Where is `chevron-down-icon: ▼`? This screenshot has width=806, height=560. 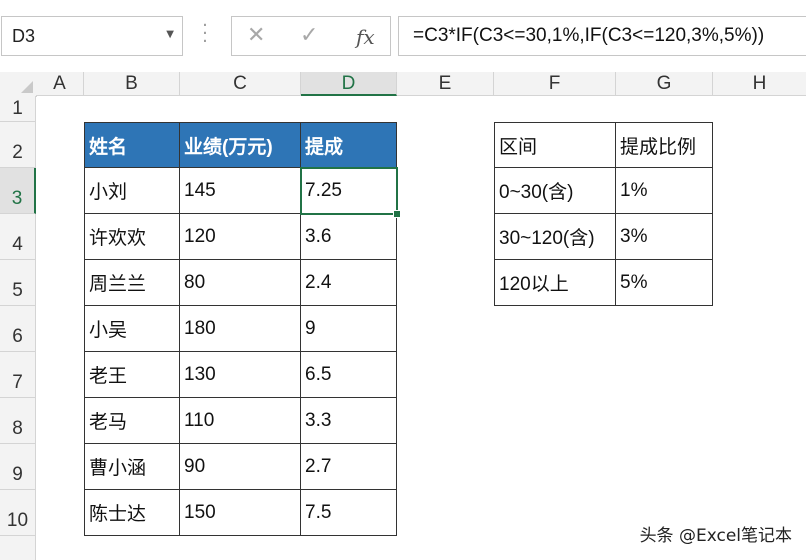 chevron-down-icon: ▼ is located at coordinates (170, 34).